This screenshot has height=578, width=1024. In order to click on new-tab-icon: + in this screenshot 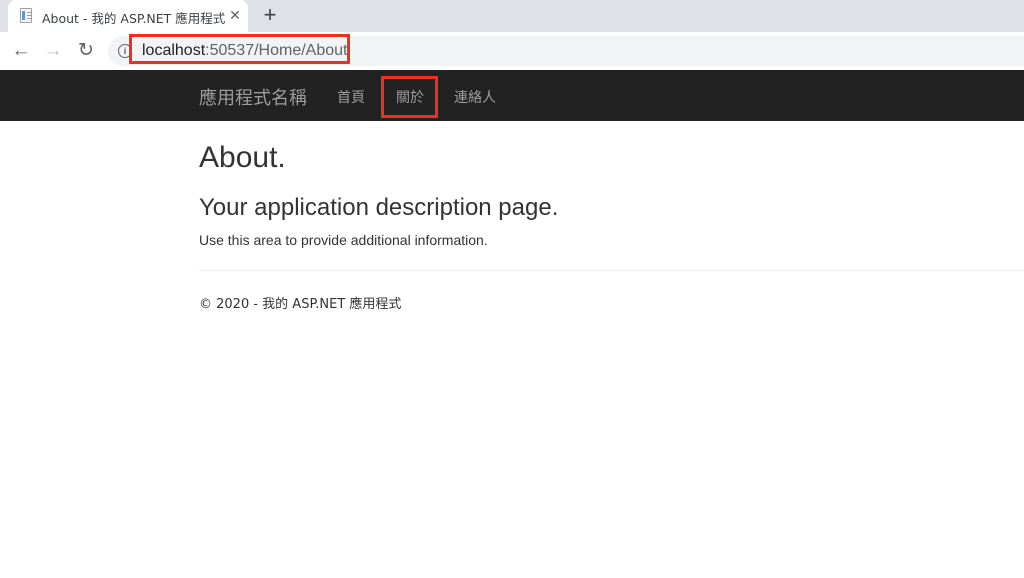, I will do `click(270, 16)`.